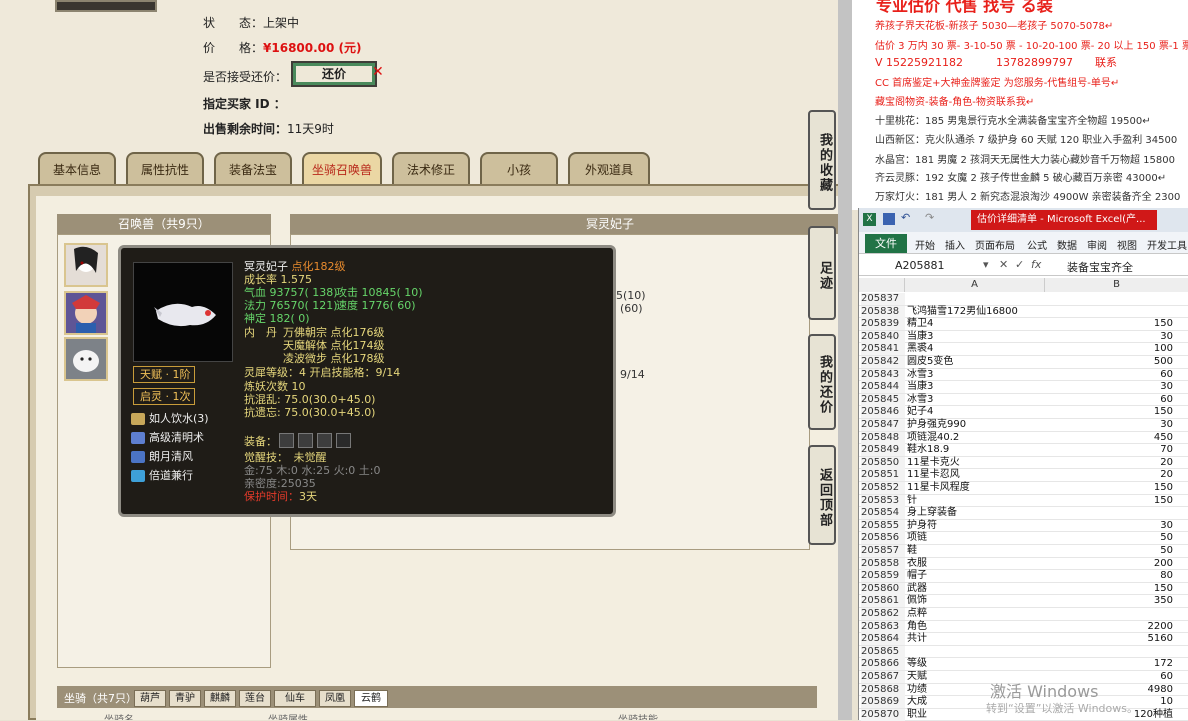 The width and height of the screenshot is (1188, 721). Describe the element at coordinates (883, 525) in the screenshot. I see `row-number: 205855` at that location.